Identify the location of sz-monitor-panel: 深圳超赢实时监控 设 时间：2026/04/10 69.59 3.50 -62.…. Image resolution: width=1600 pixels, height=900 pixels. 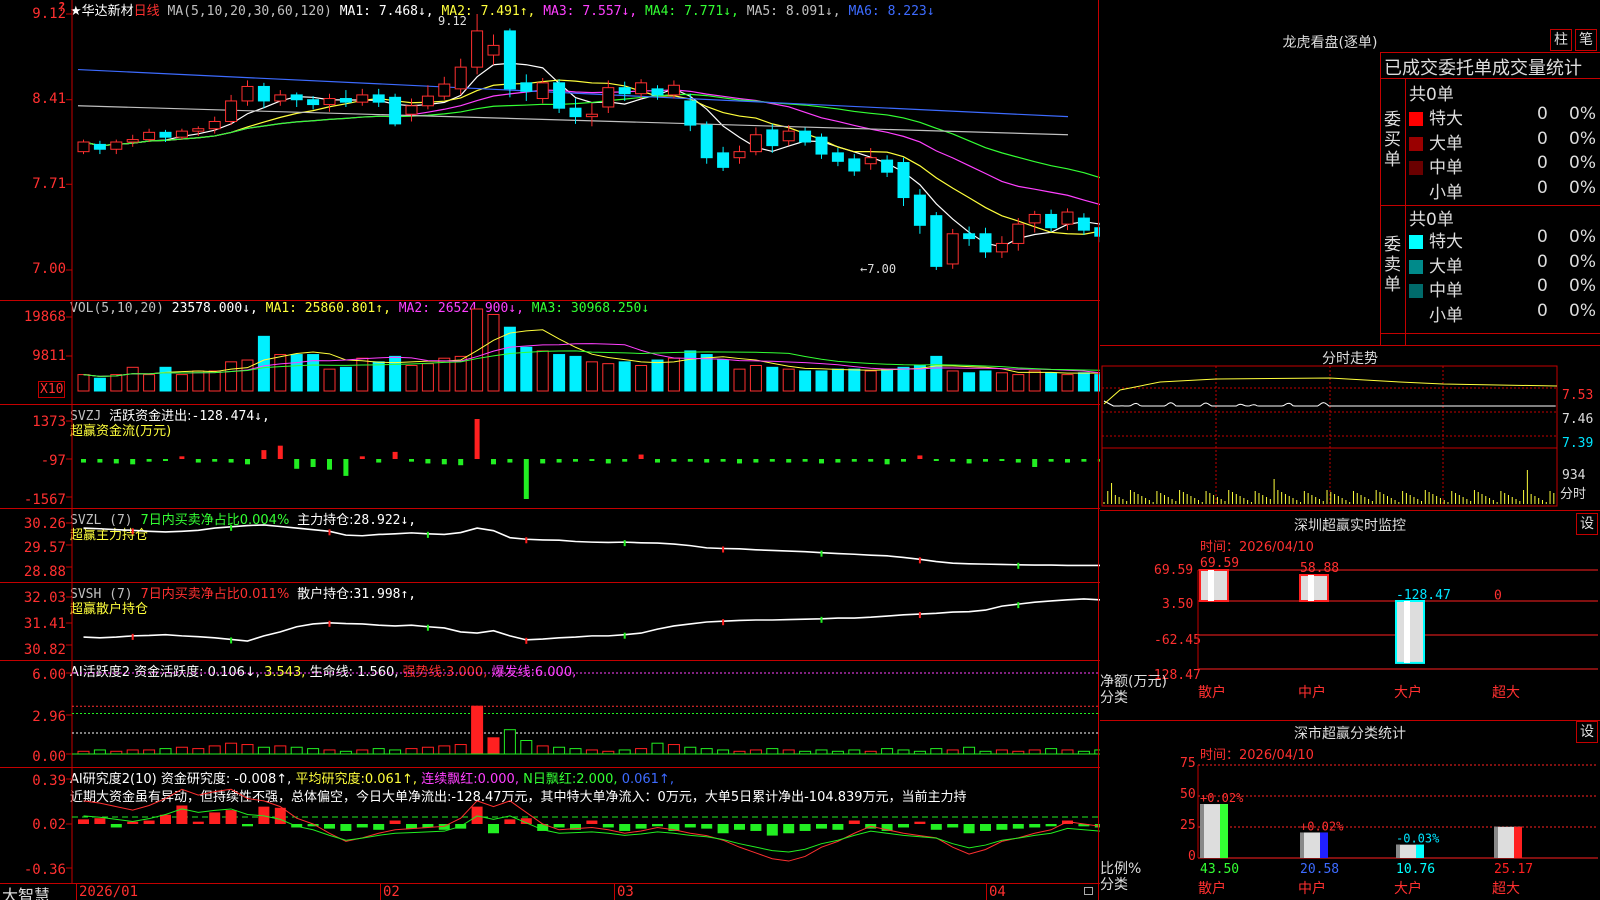
(1350, 615).